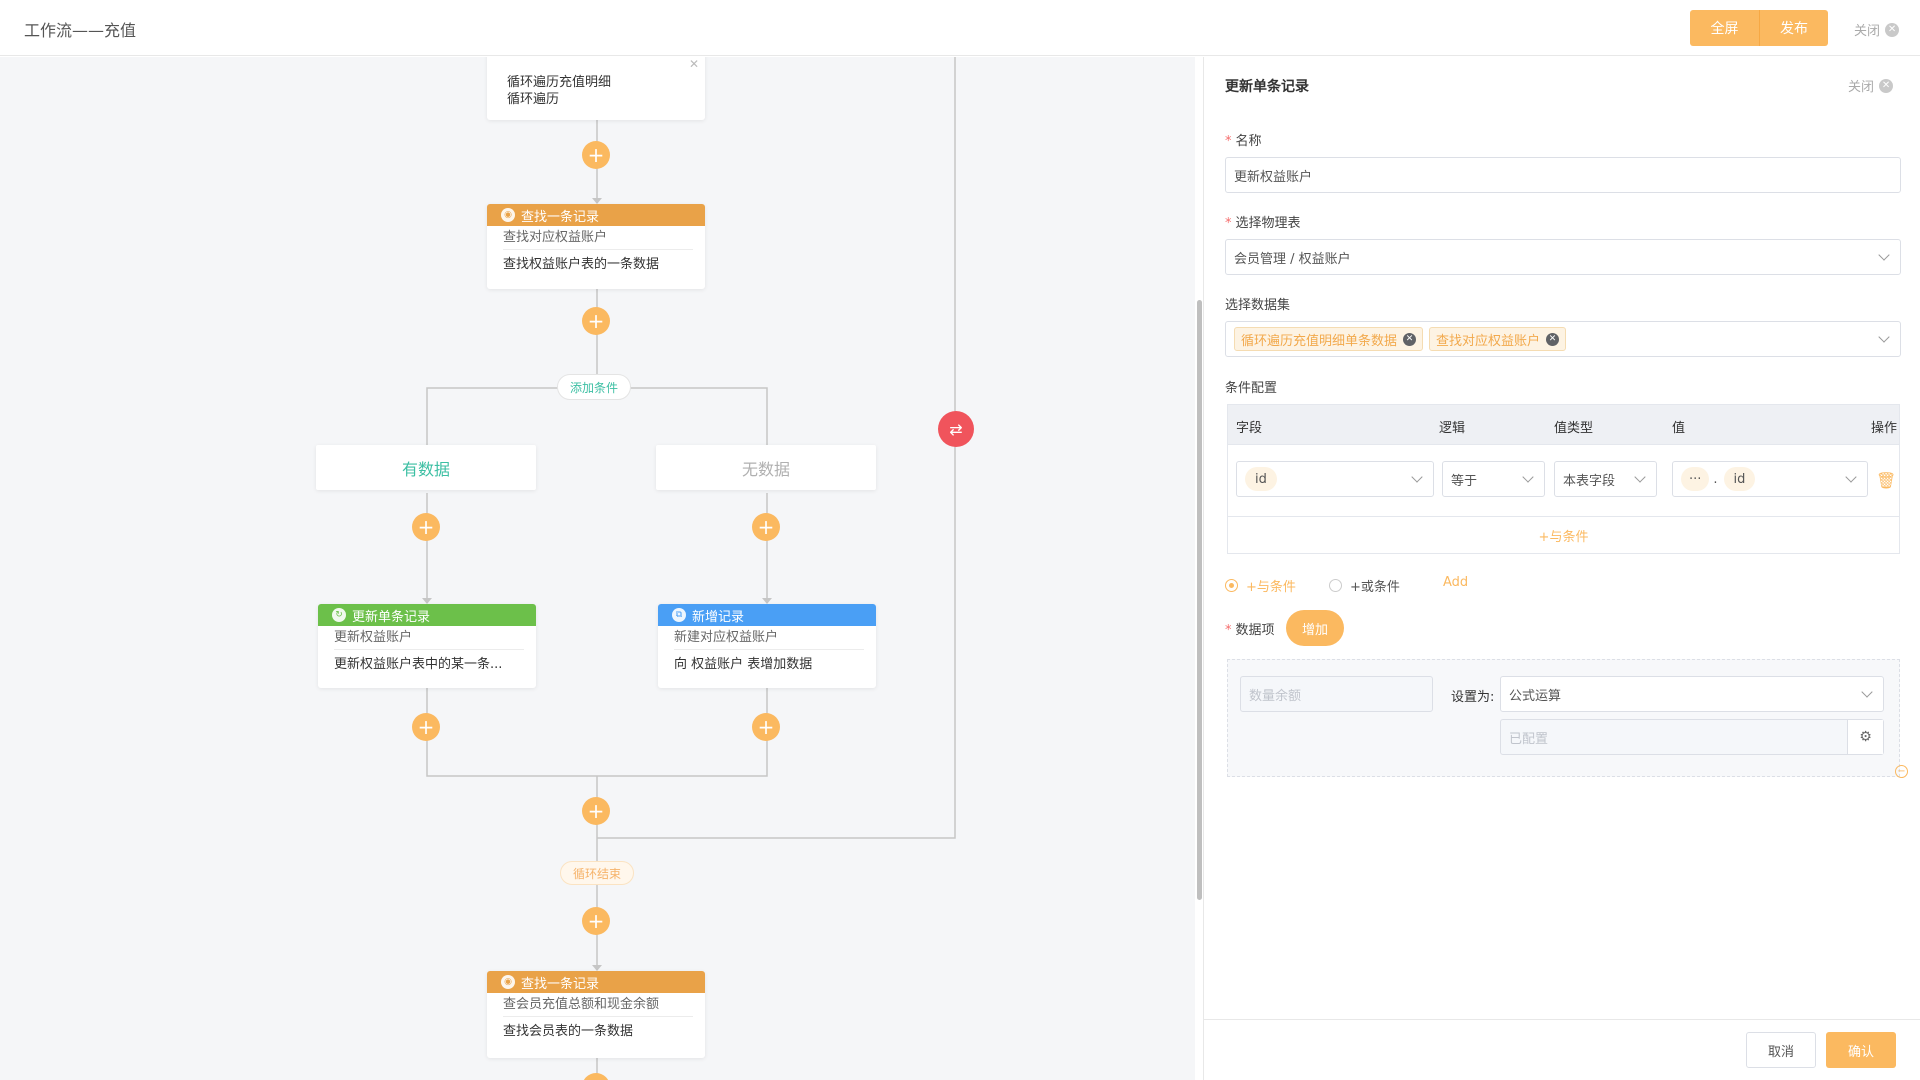 The width and height of the screenshot is (1920, 1080). Describe the element at coordinates (1695, 479) in the screenshot. I see `value-source-chip: ···` at that location.